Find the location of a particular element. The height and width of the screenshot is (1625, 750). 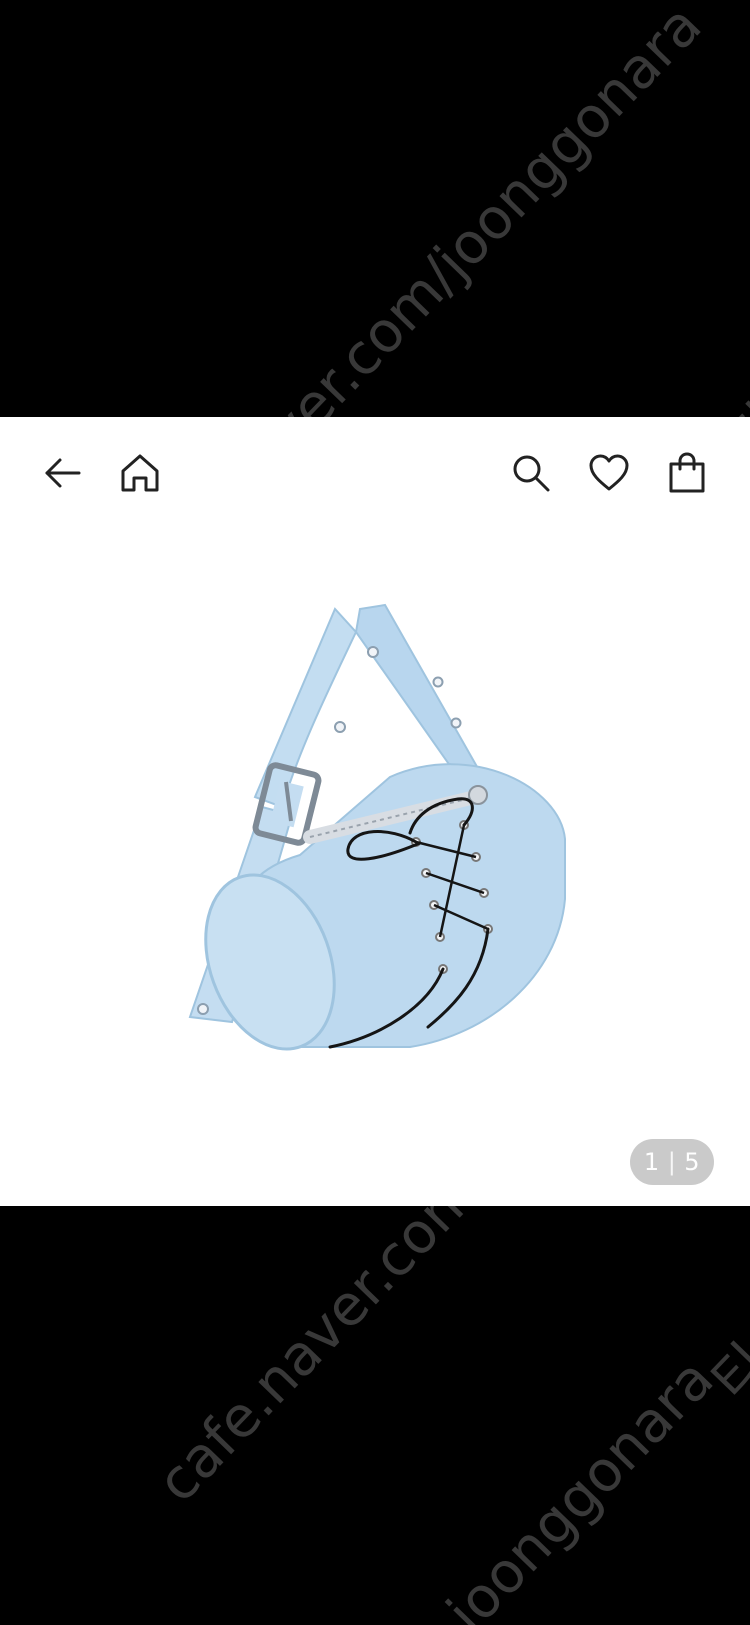

watermark-text: 티 is located at coordinates (724, 1373).